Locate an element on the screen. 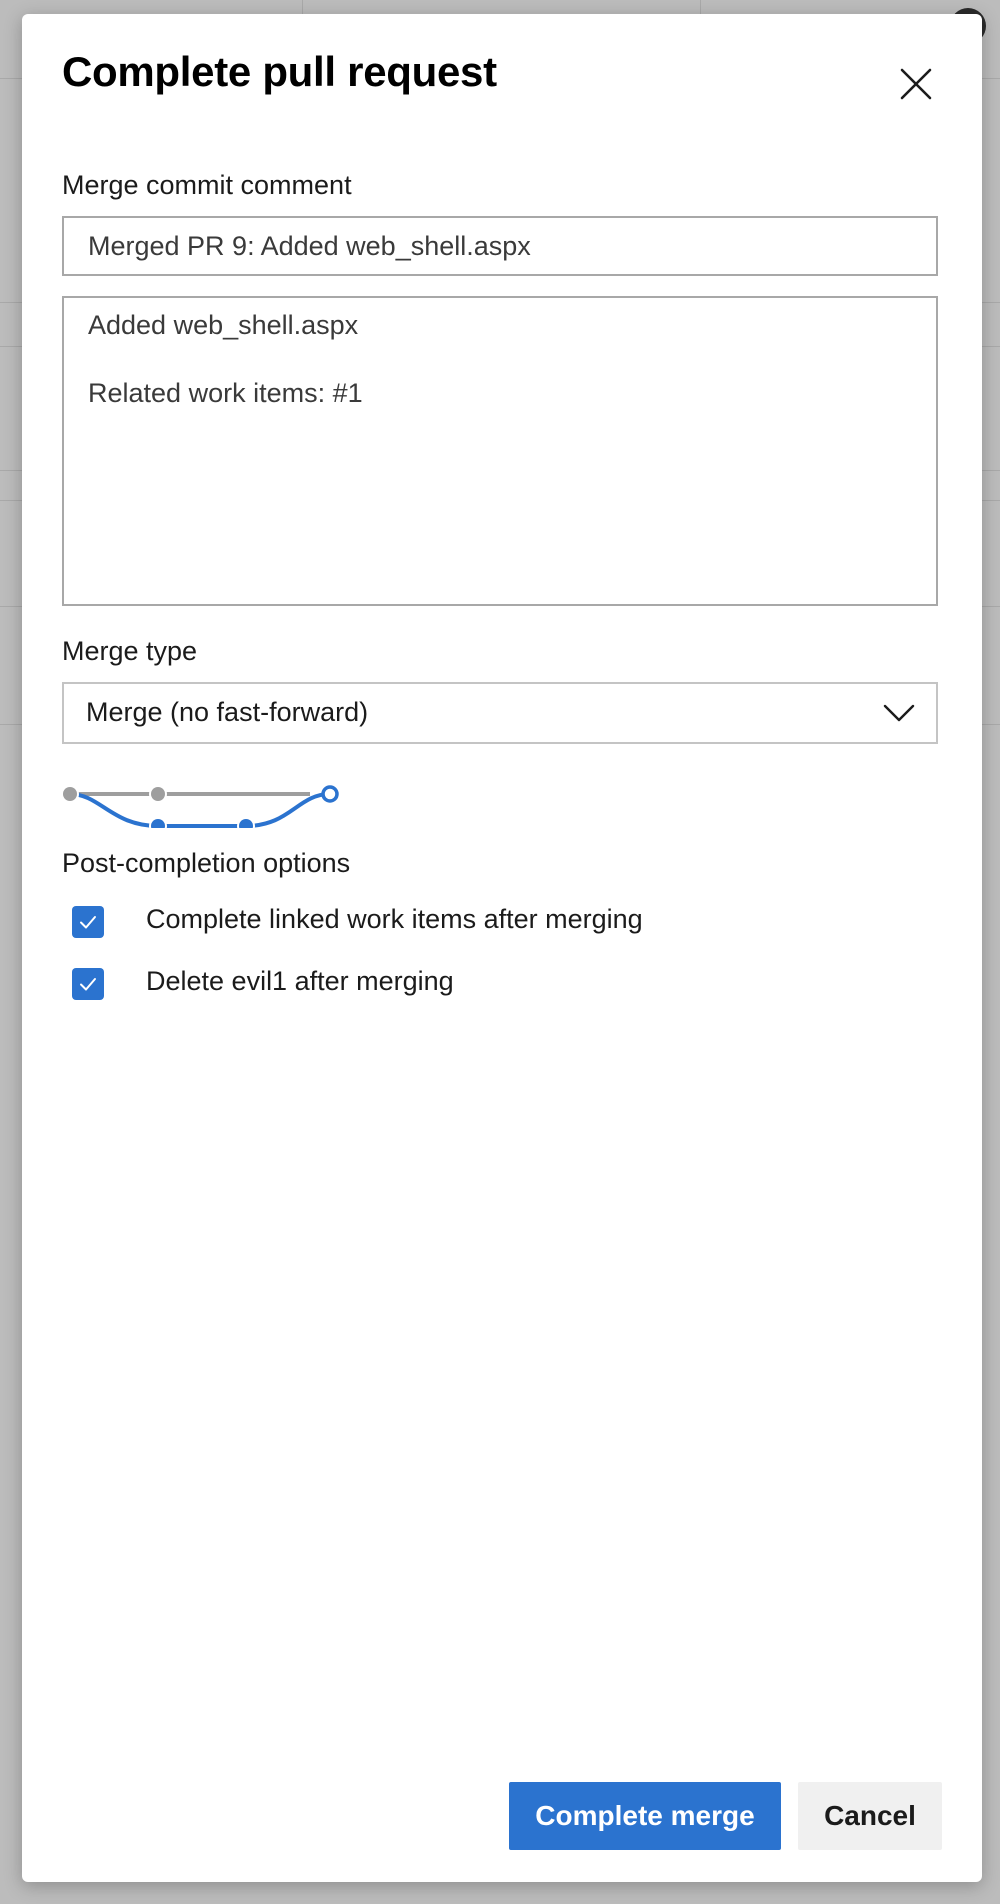 Image resolution: width=1000 pixels, height=1904 pixels. merge-type-label: Merge type is located at coordinates (130, 651).